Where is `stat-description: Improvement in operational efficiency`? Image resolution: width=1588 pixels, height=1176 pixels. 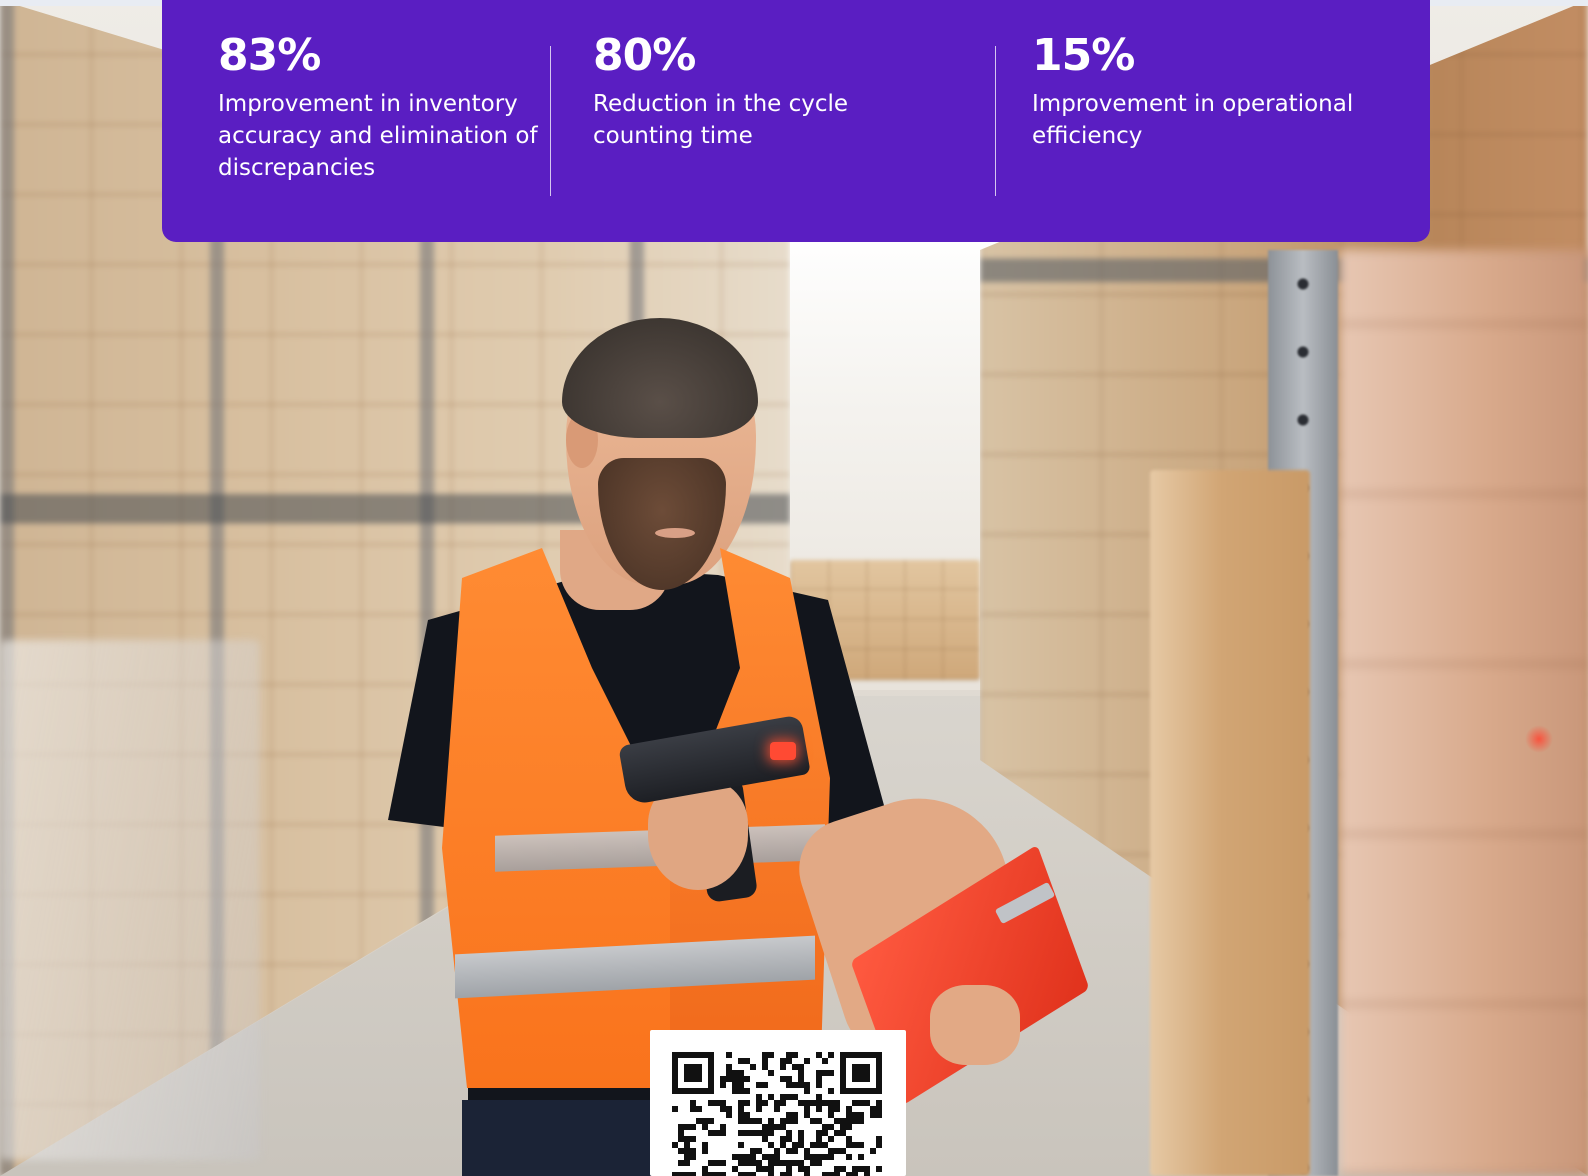 stat-description: Improvement in operational efficiency is located at coordinates (1193, 120).